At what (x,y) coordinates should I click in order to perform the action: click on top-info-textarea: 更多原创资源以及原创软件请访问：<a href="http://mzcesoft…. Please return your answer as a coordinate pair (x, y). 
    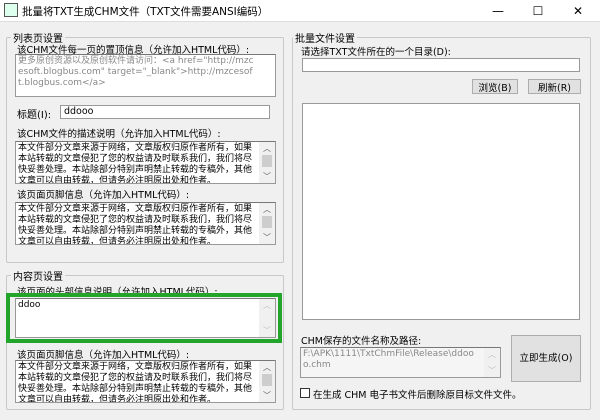
    Looking at the image, I should click on (145, 75).